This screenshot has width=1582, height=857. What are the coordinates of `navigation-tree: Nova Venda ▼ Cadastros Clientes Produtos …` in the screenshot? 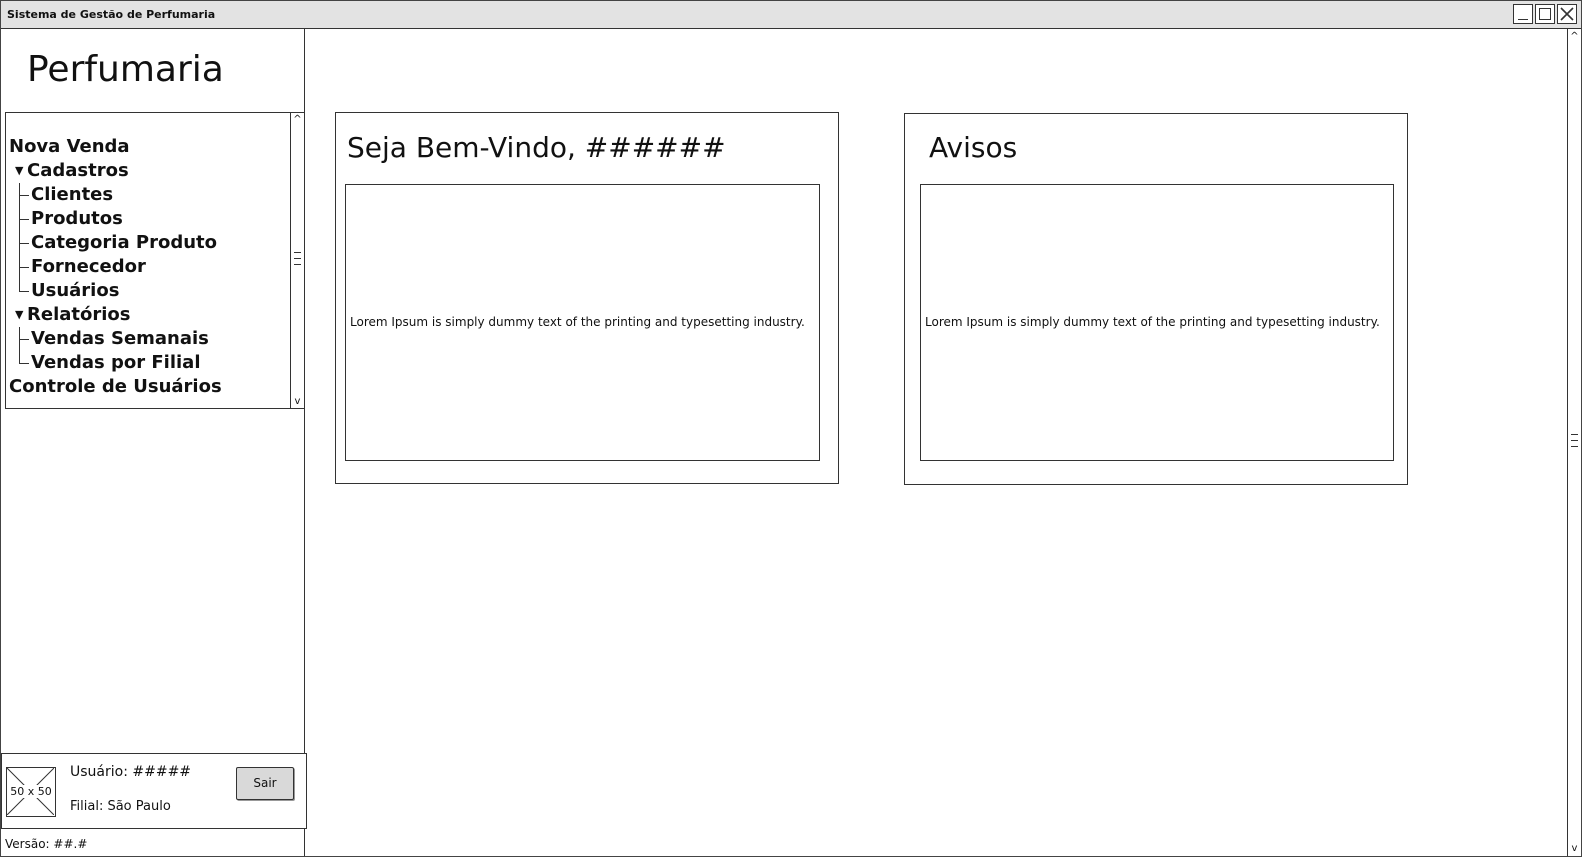 It's located at (155, 260).